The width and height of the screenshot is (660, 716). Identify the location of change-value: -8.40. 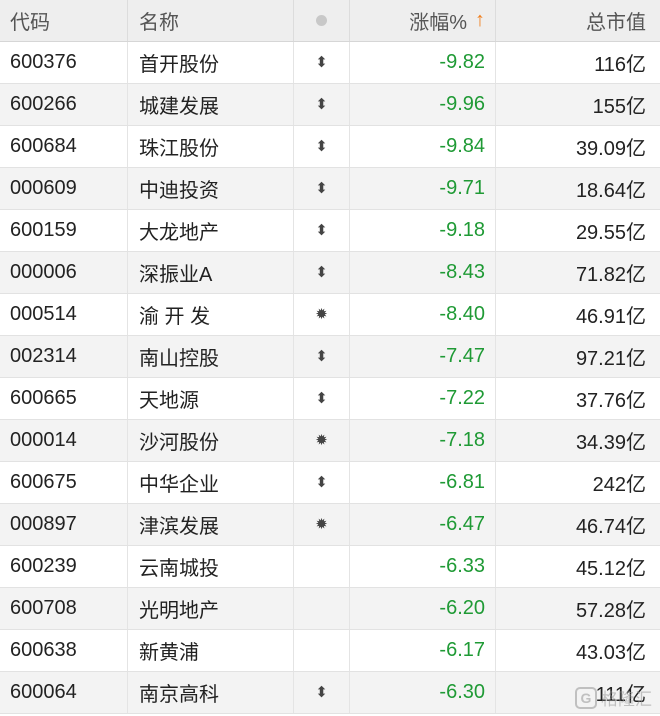
(462, 314).